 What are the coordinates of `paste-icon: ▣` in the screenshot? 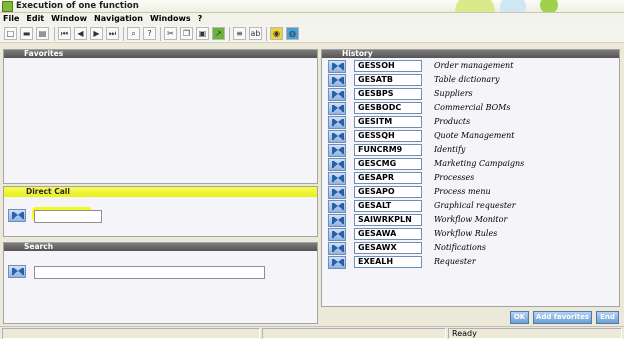 It's located at (202, 33).